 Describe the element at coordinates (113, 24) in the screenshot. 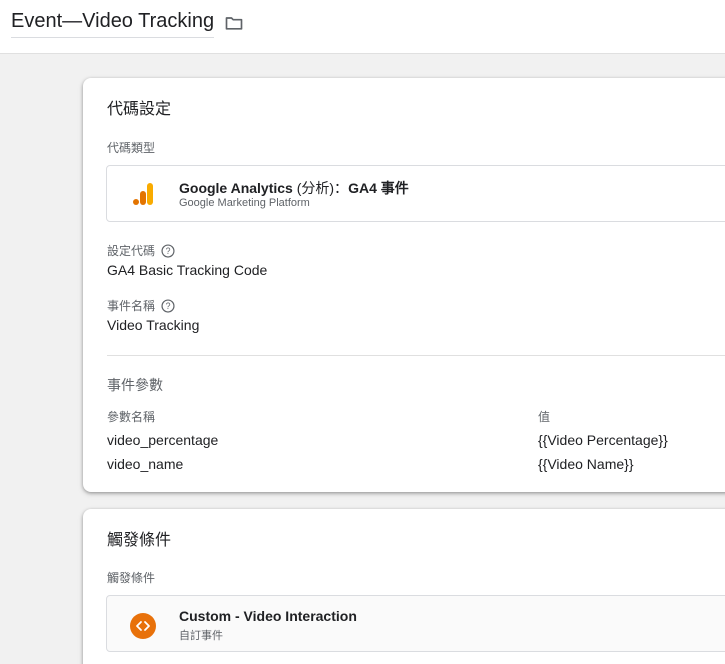

I see `tag-title: Event—Video Tracking` at that location.